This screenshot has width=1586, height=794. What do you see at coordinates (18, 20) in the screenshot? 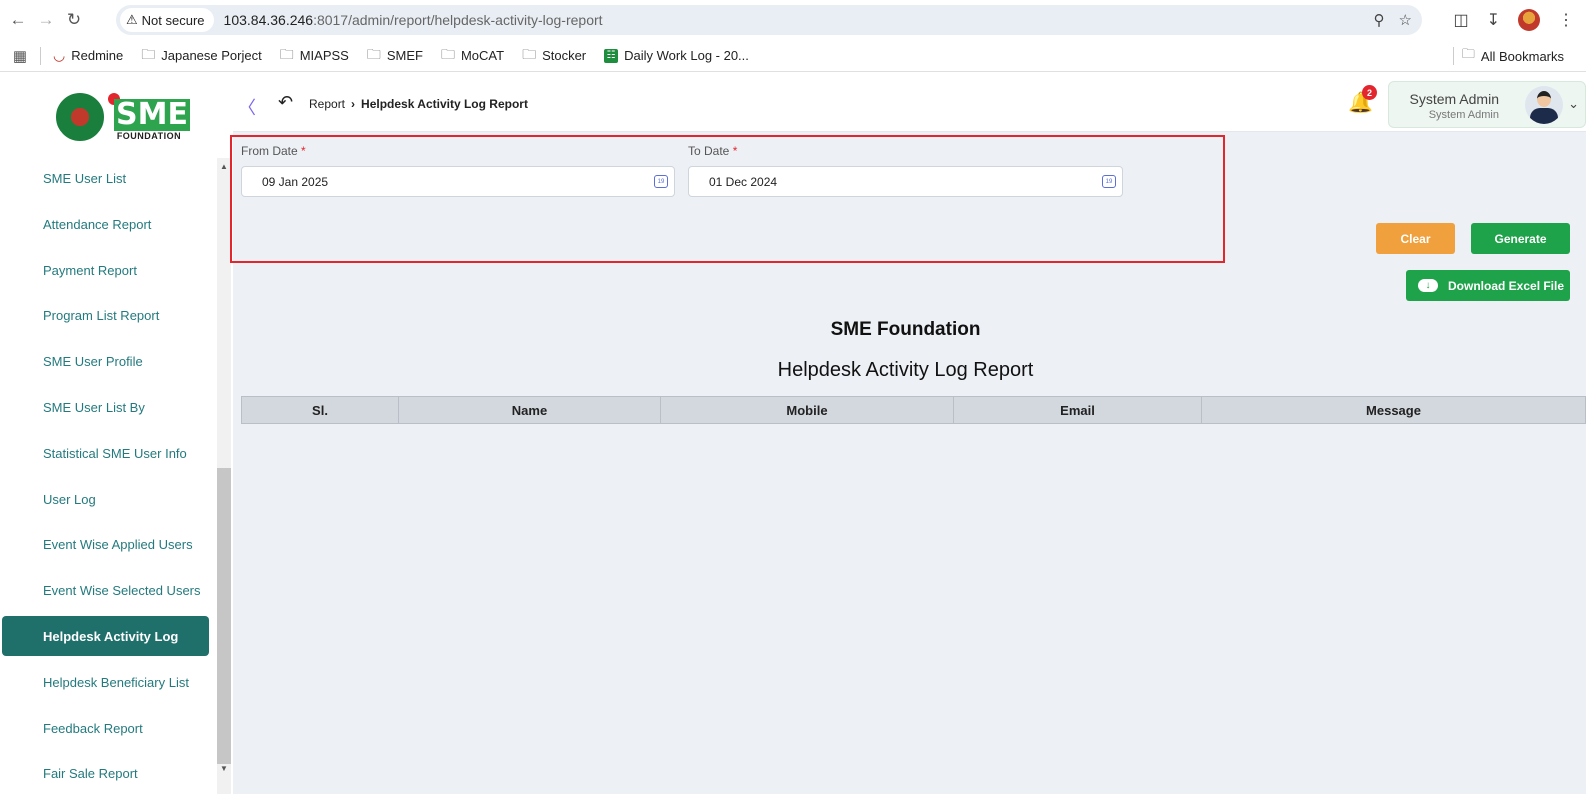
I see `back-arrow-icon: ←` at bounding box center [18, 20].